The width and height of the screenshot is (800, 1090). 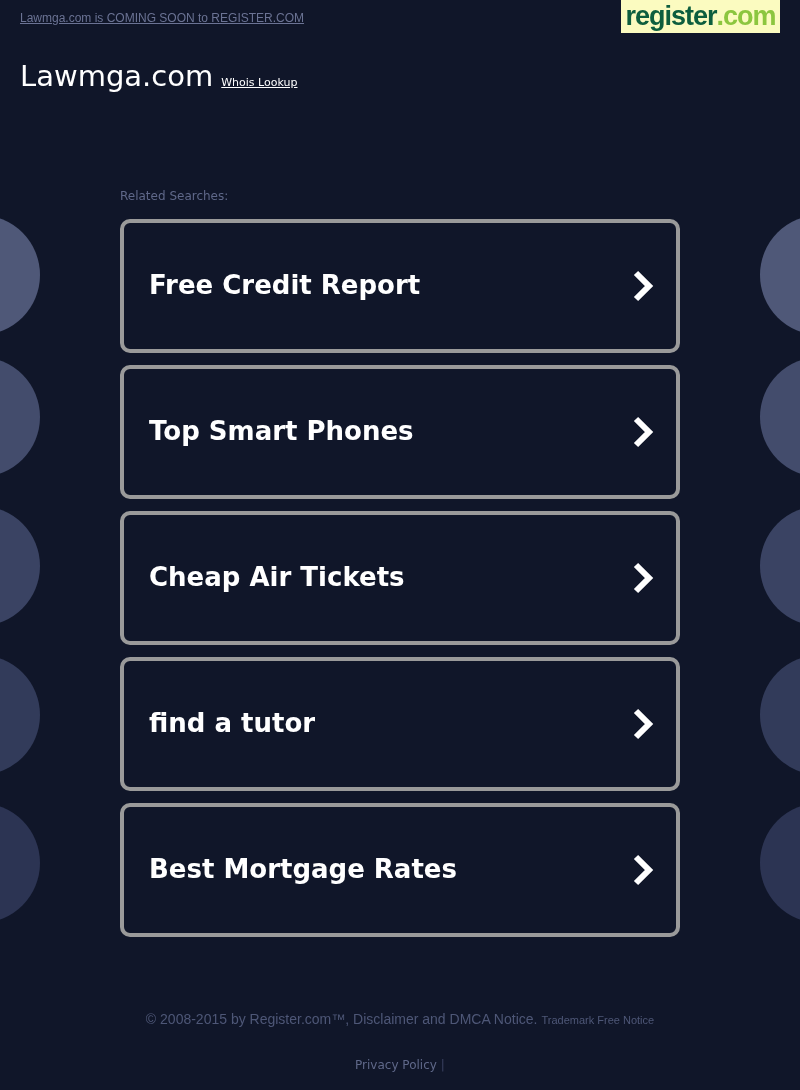 I want to click on search-link: find a tutor, so click(x=400, y=723).